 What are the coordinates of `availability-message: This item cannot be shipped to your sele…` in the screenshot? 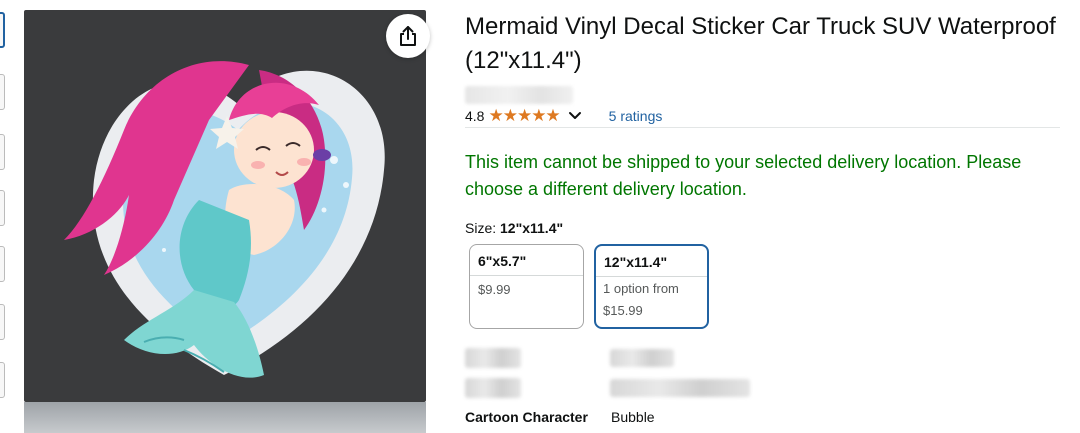 It's located at (743, 175).